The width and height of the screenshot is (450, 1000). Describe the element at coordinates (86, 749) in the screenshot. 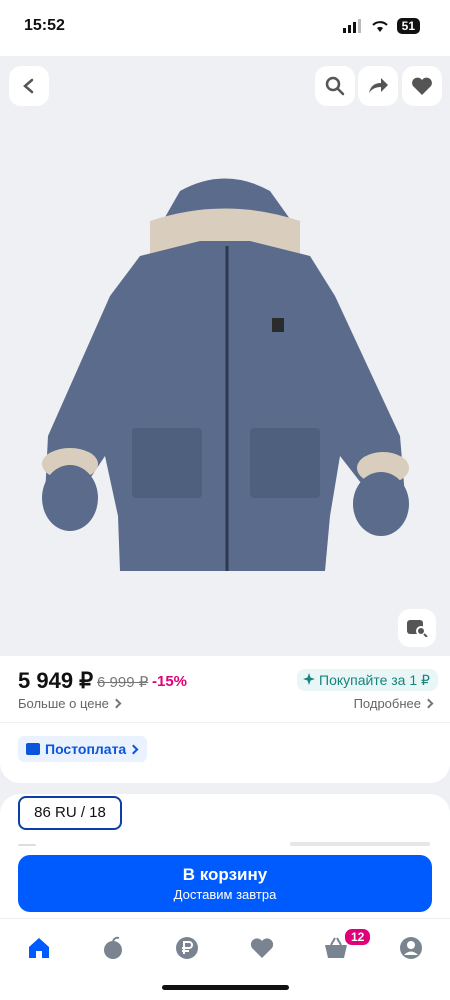

I see `postpay-label: Постоплата` at that location.